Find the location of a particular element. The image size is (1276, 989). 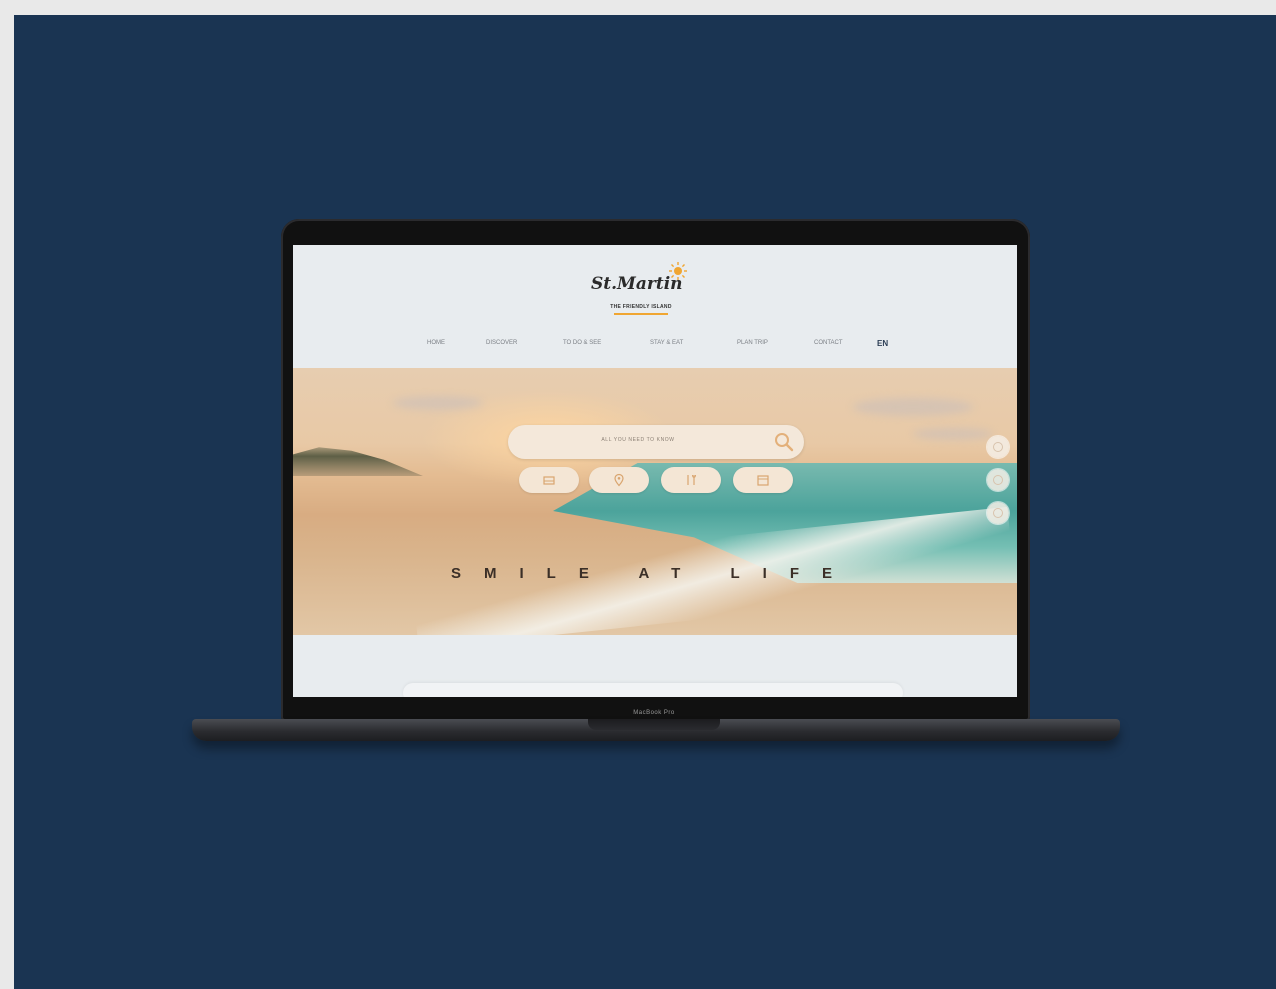

calendar-icon is located at coordinates (763, 480).